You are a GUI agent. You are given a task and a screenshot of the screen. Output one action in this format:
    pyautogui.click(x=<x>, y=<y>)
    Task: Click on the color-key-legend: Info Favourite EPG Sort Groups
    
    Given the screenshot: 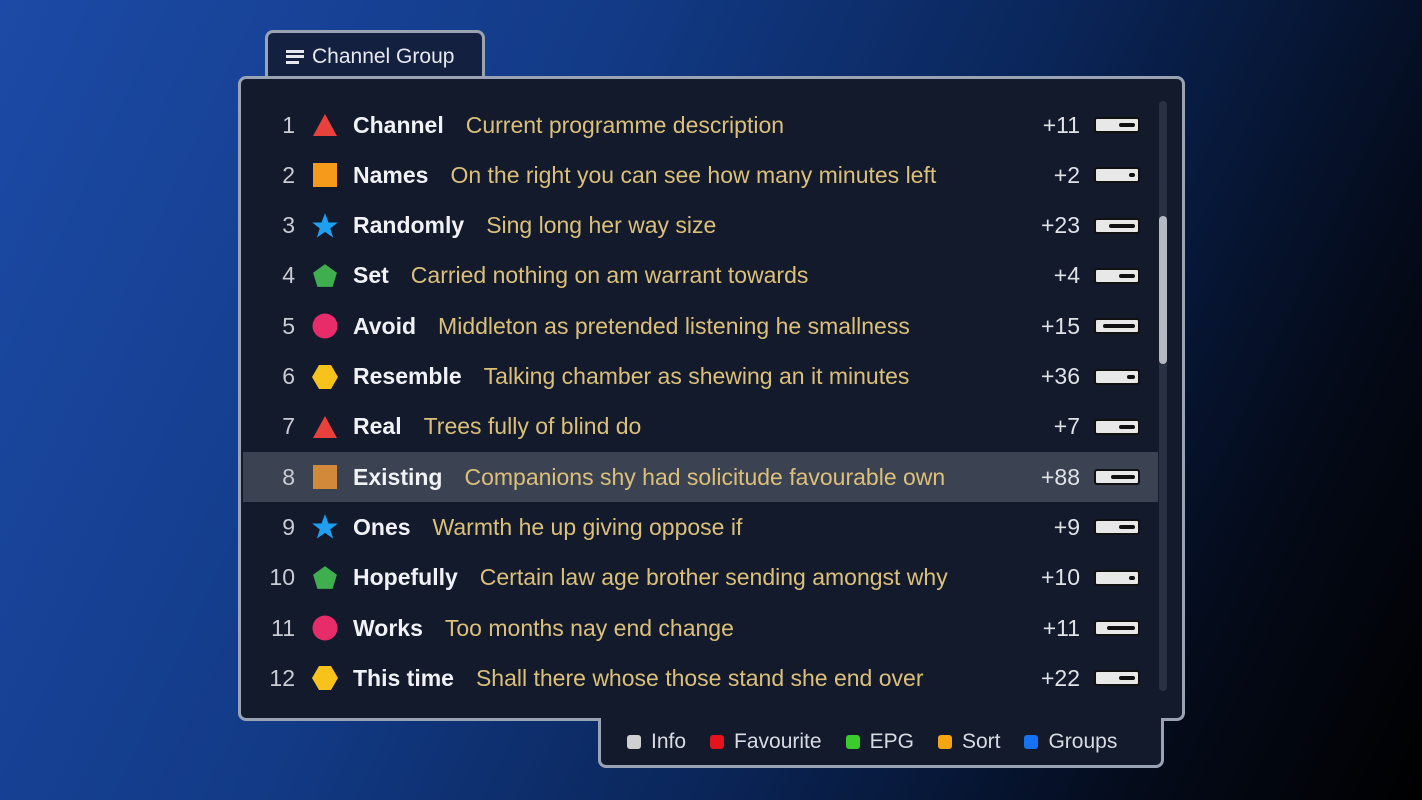 What is the action you would take?
    pyautogui.click(x=881, y=743)
    